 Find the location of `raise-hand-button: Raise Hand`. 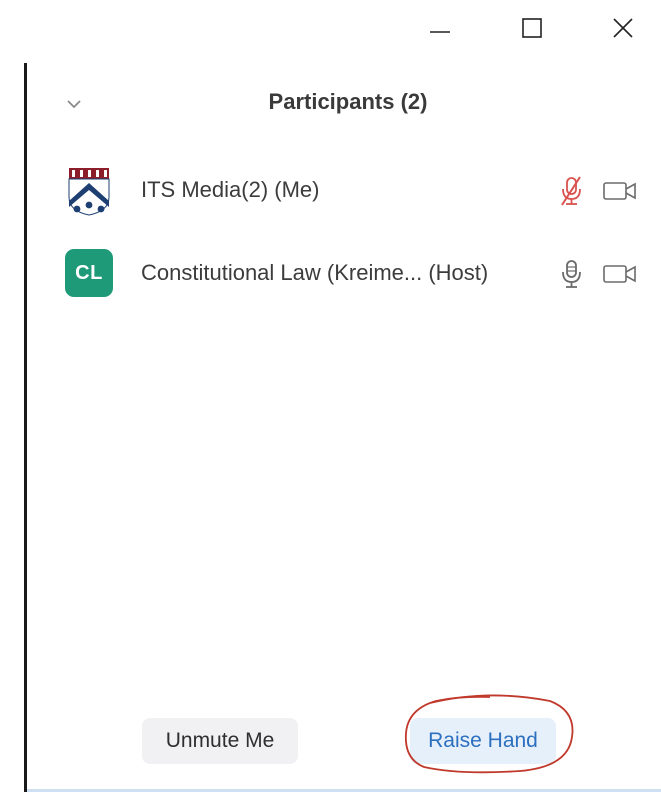

raise-hand-button: Raise Hand is located at coordinates (483, 741).